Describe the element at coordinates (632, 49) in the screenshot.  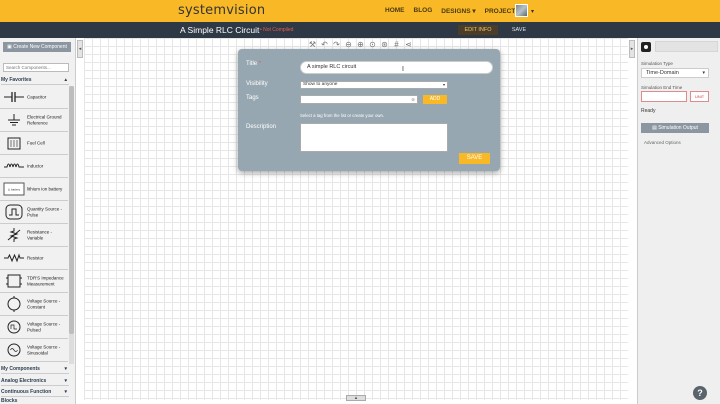
I see `collapse-right-panel-button: ▸` at that location.